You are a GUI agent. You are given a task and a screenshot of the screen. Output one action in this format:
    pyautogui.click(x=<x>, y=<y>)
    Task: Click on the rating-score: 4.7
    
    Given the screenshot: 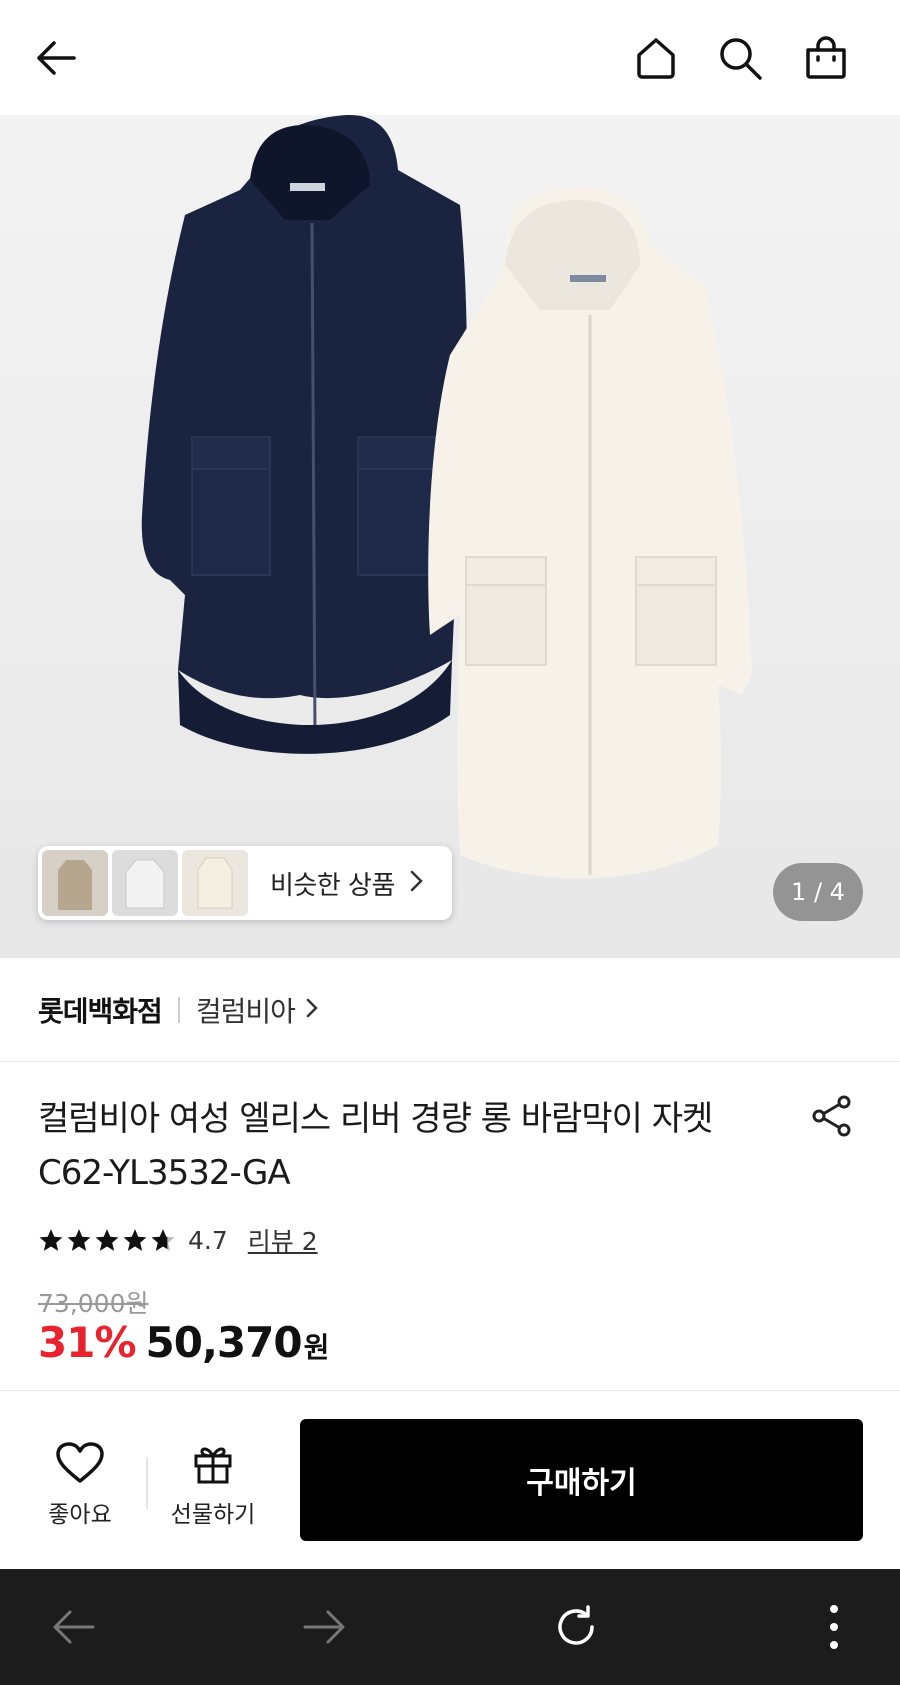 What is the action you would take?
    pyautogui.click(x=208, y=1240)
    